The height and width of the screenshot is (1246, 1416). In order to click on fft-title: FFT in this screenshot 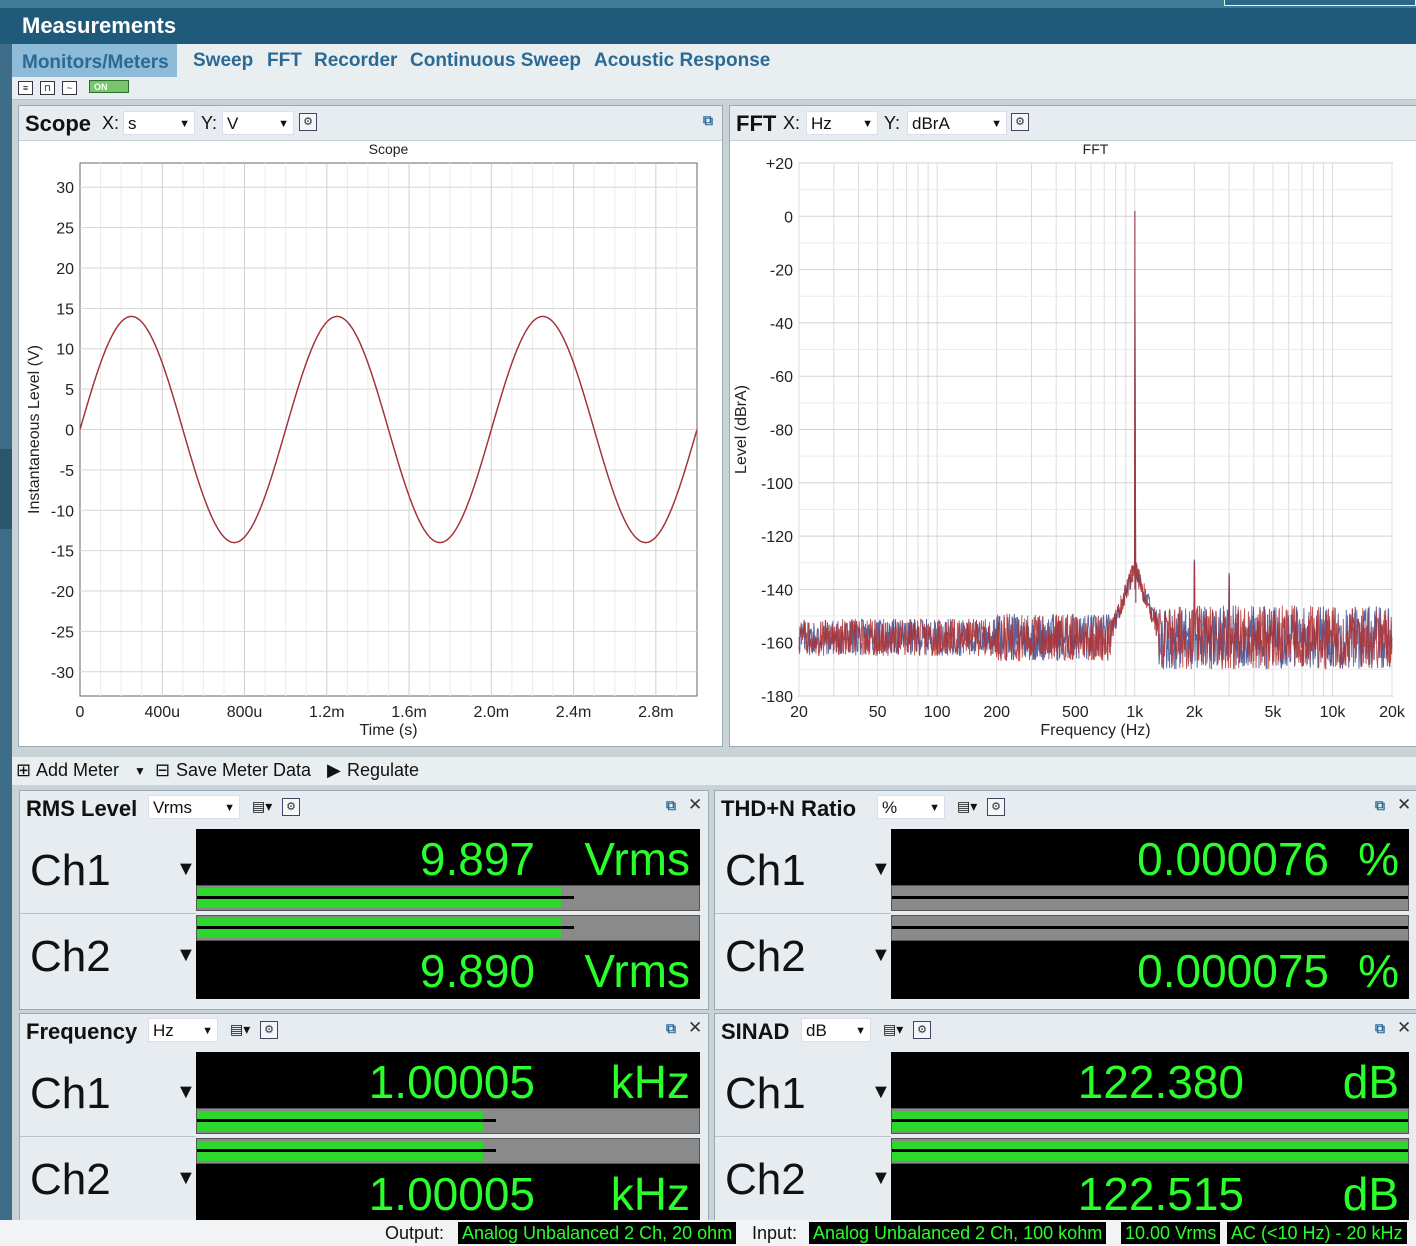, I will do `click(756, 123)`.